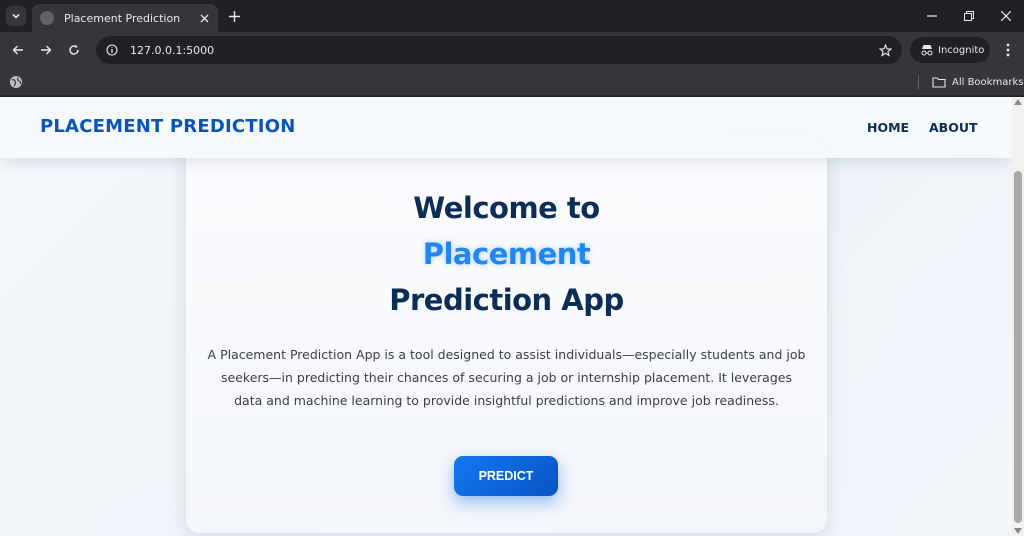  Describe the element at coordinates (74, 50) in the screenshot. I see `reload-icon` at that location.